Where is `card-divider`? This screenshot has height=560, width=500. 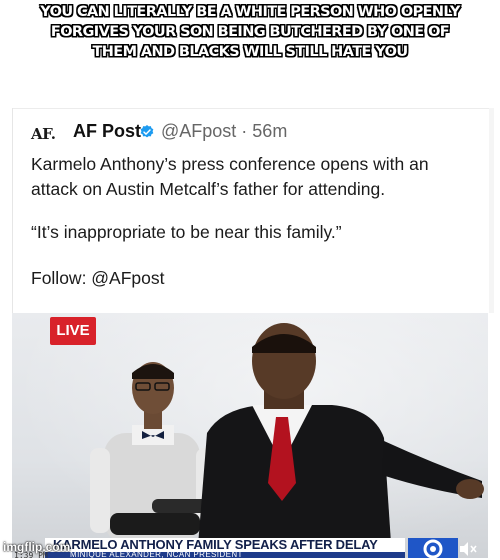
card-divider is located at coordinates (251, 108).